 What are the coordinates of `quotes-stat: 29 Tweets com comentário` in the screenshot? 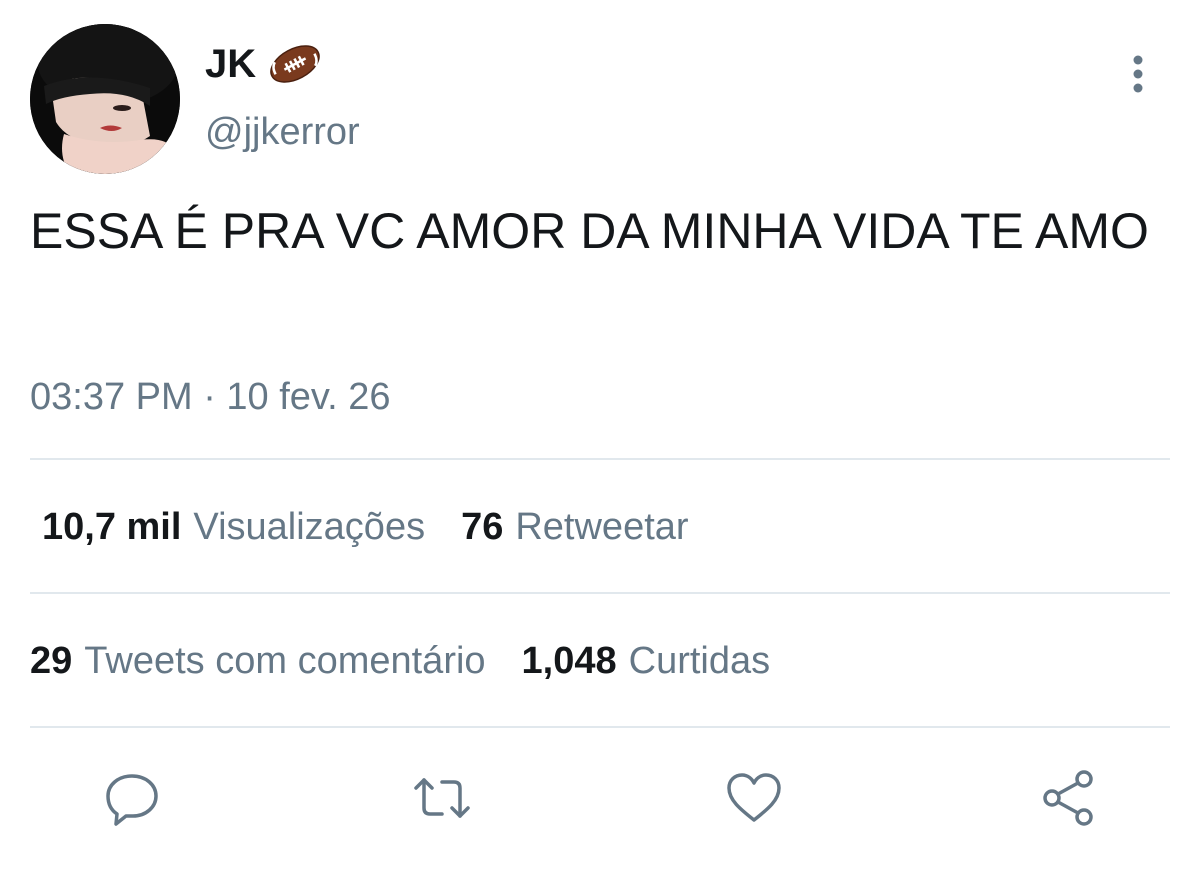 It's located at (258, 661).